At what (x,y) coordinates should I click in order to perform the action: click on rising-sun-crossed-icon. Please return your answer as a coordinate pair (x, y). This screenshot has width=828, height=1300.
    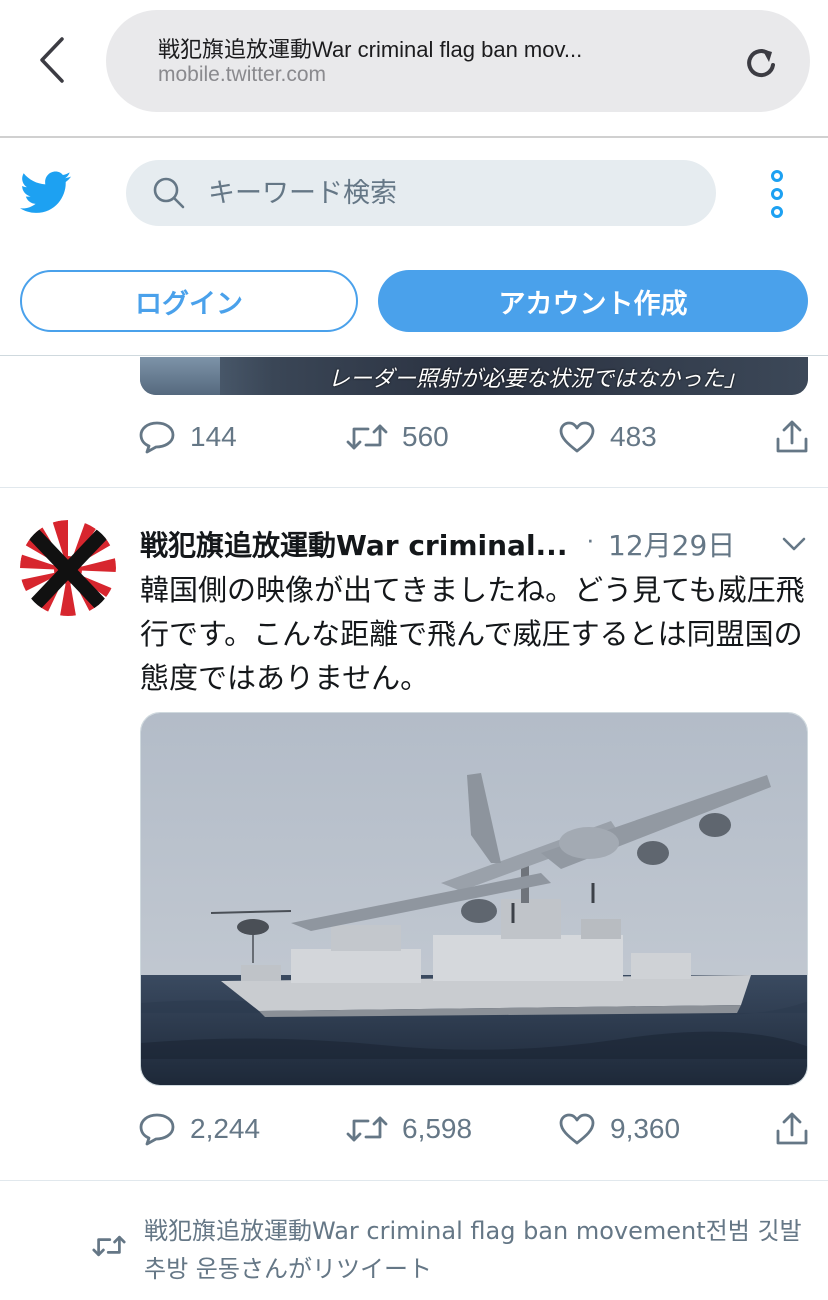
    Looking at the image, I should click on (68, 568).